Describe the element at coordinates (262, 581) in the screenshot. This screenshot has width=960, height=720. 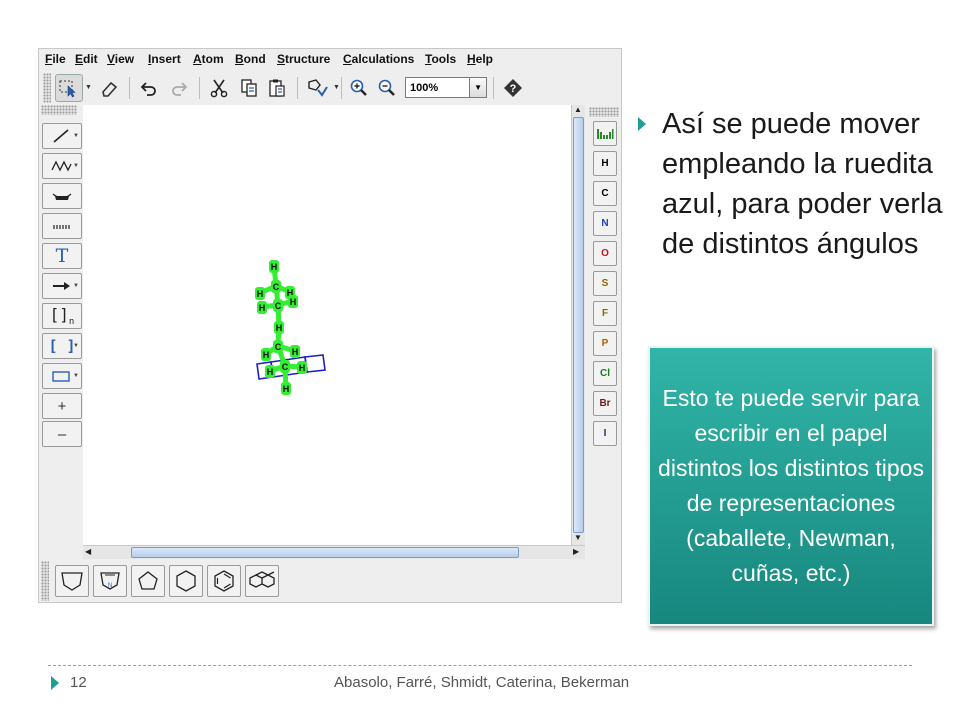
I see `naphthalene-template-button` at that location.